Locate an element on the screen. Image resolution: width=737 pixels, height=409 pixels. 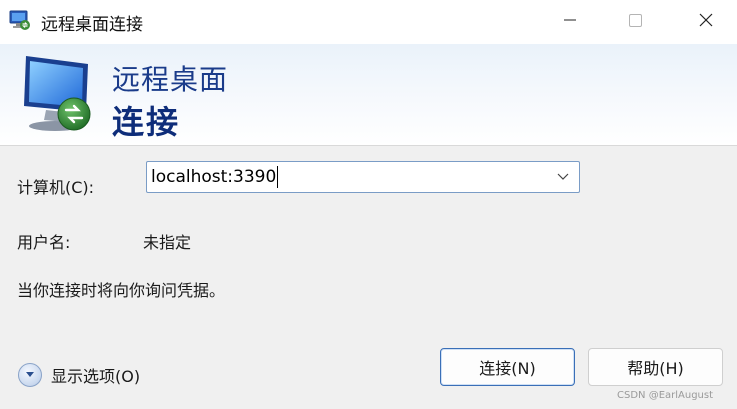
show-options-toggle: 显示选项(O) is located at coordinates (79, 375).